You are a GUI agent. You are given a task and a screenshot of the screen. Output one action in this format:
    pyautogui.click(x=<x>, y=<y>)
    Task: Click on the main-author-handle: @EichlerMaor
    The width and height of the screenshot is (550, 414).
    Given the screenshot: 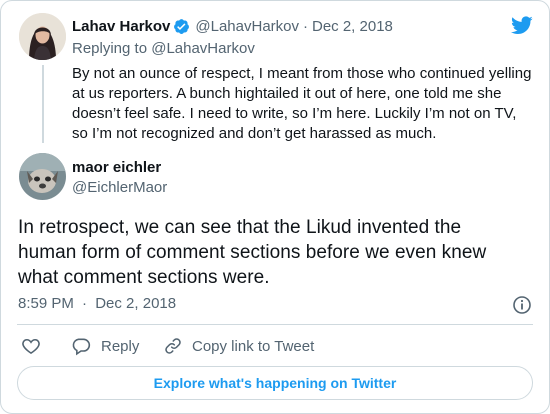 What is the action you would take?
    pyautogui.click(x=119, y=187)
    